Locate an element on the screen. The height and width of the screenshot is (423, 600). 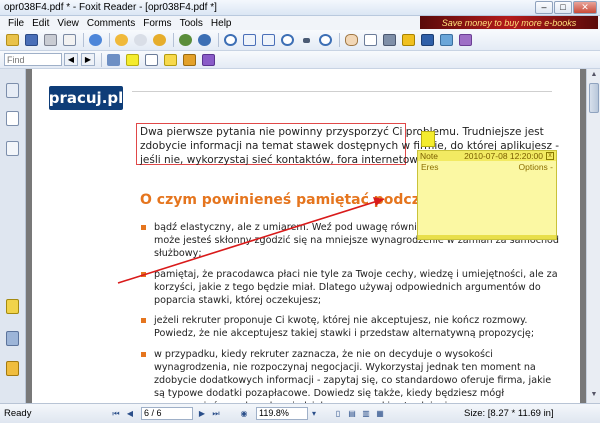
note-options-button: Options - is located at coordinates (536, 167).